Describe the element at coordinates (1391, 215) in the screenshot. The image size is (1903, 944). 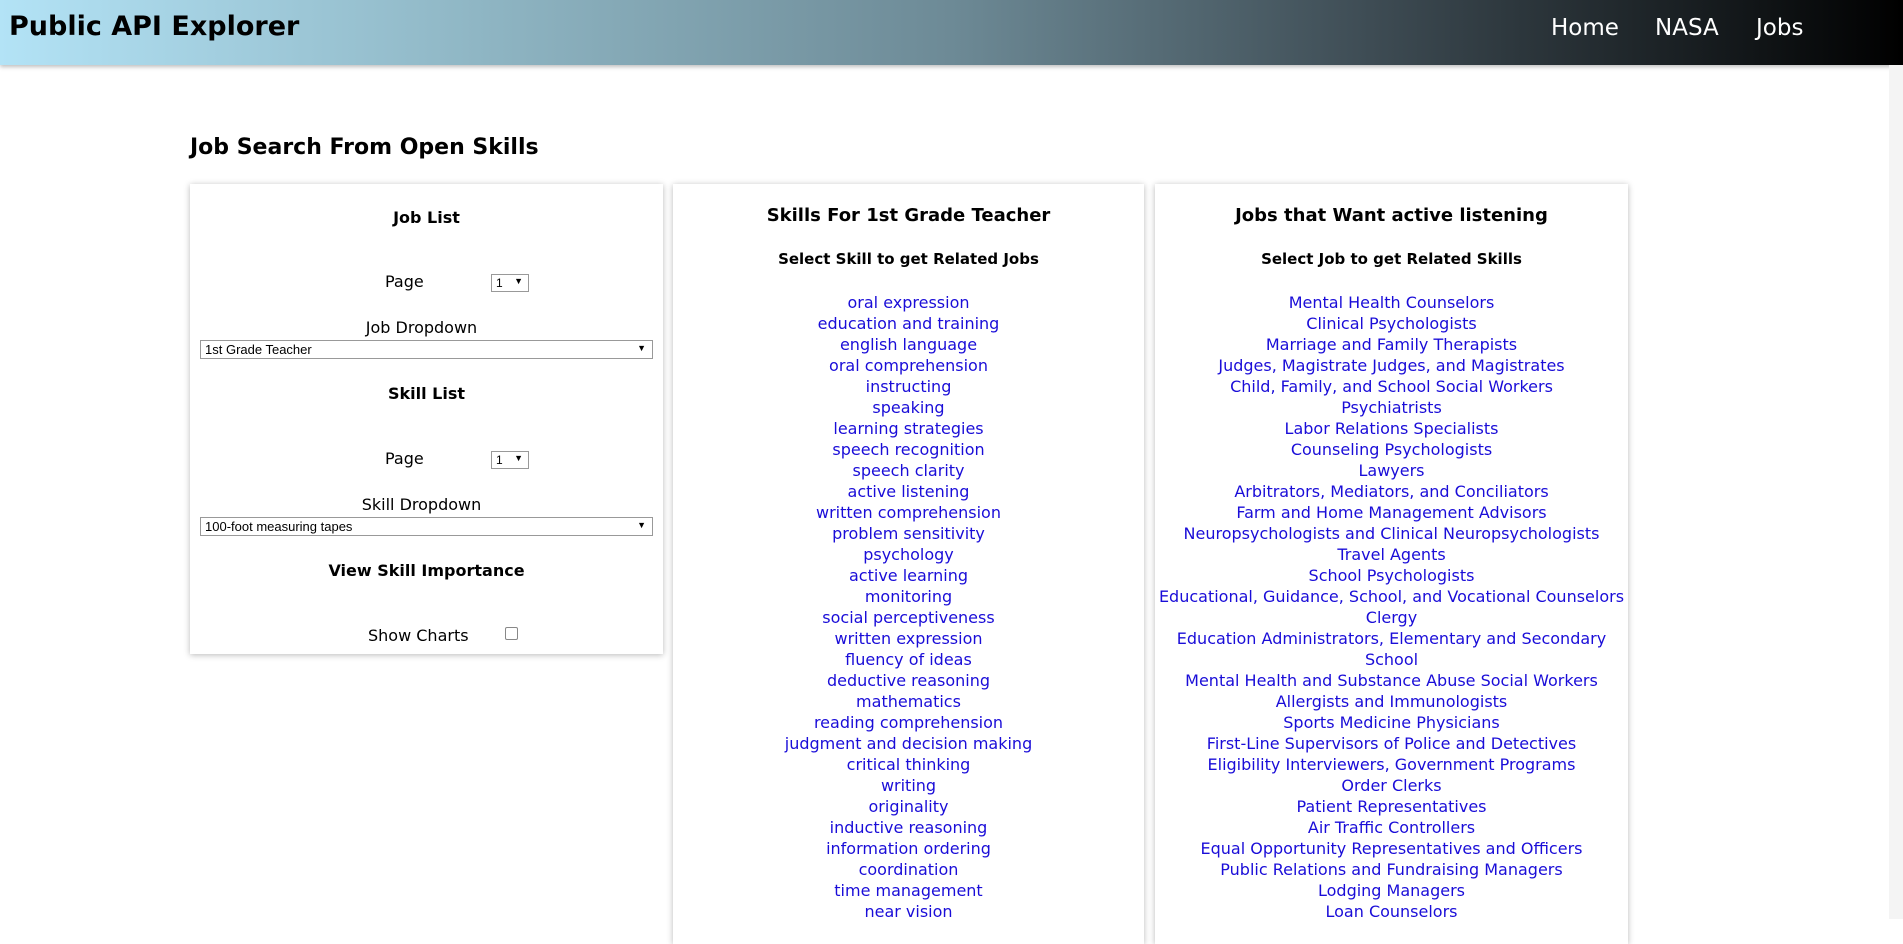
I see `jobs-panel-title: Jobs that Want active listening` at that location.